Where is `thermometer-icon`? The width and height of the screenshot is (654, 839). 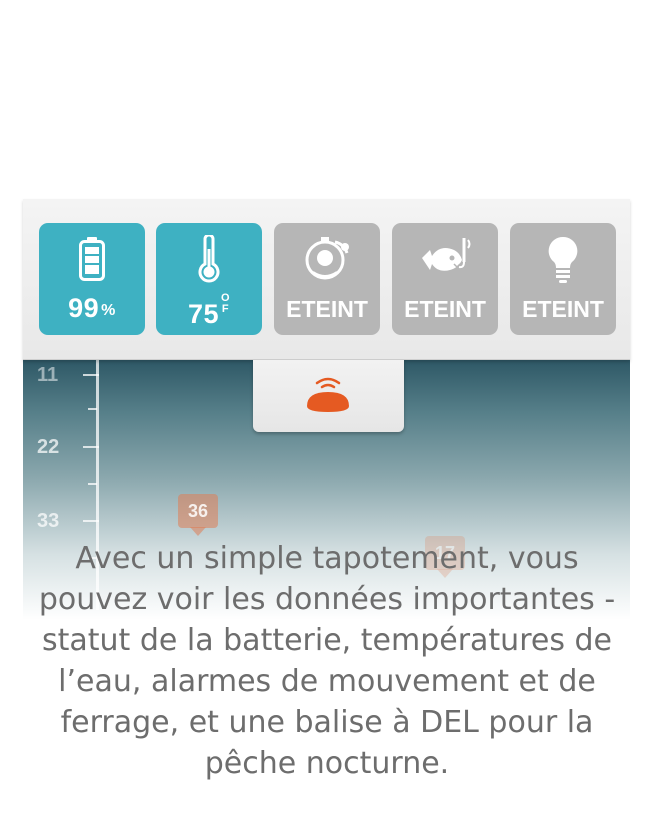
thermometer-icon is located at coordinates (209, 259).